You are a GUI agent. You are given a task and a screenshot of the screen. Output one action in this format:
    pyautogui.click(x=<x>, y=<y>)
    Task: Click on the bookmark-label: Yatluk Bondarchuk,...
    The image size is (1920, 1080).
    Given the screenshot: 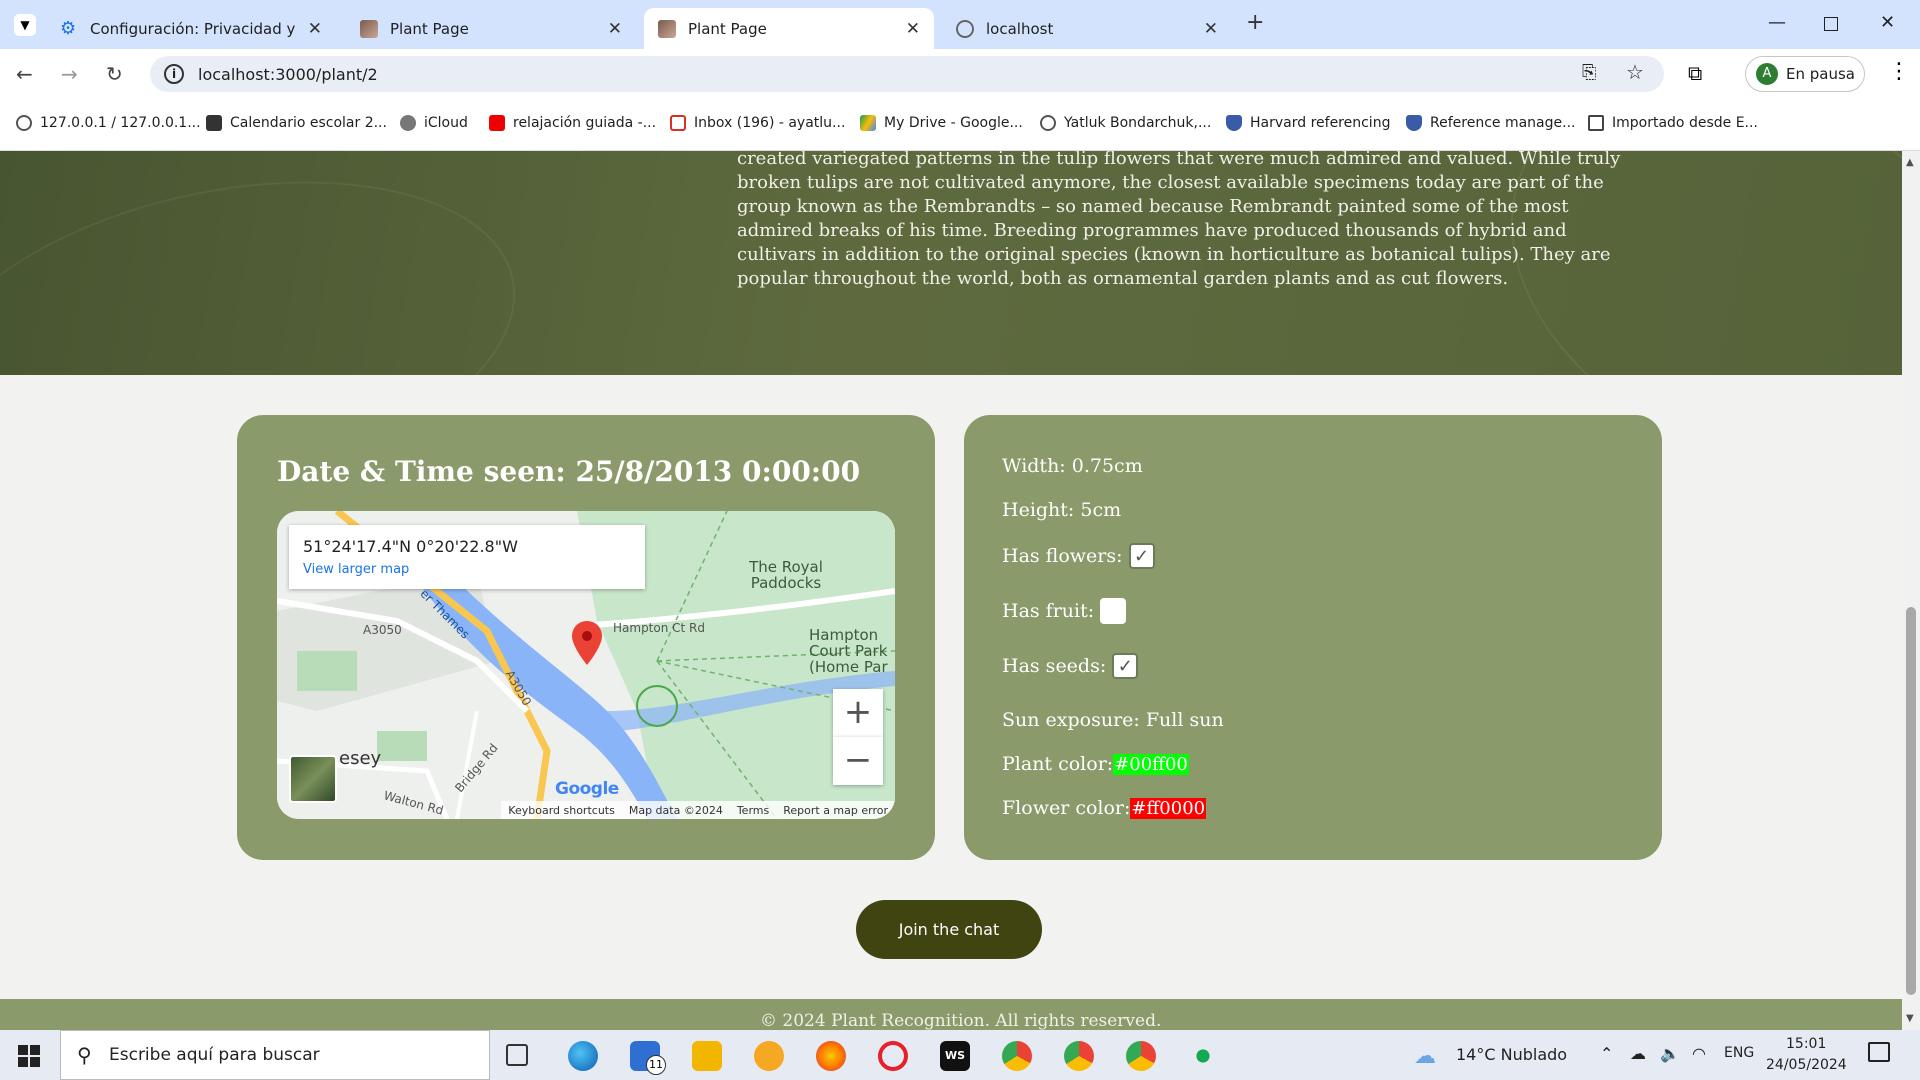 What is the action you would take?
    pyautogui.click(x=1138, y=123)
    